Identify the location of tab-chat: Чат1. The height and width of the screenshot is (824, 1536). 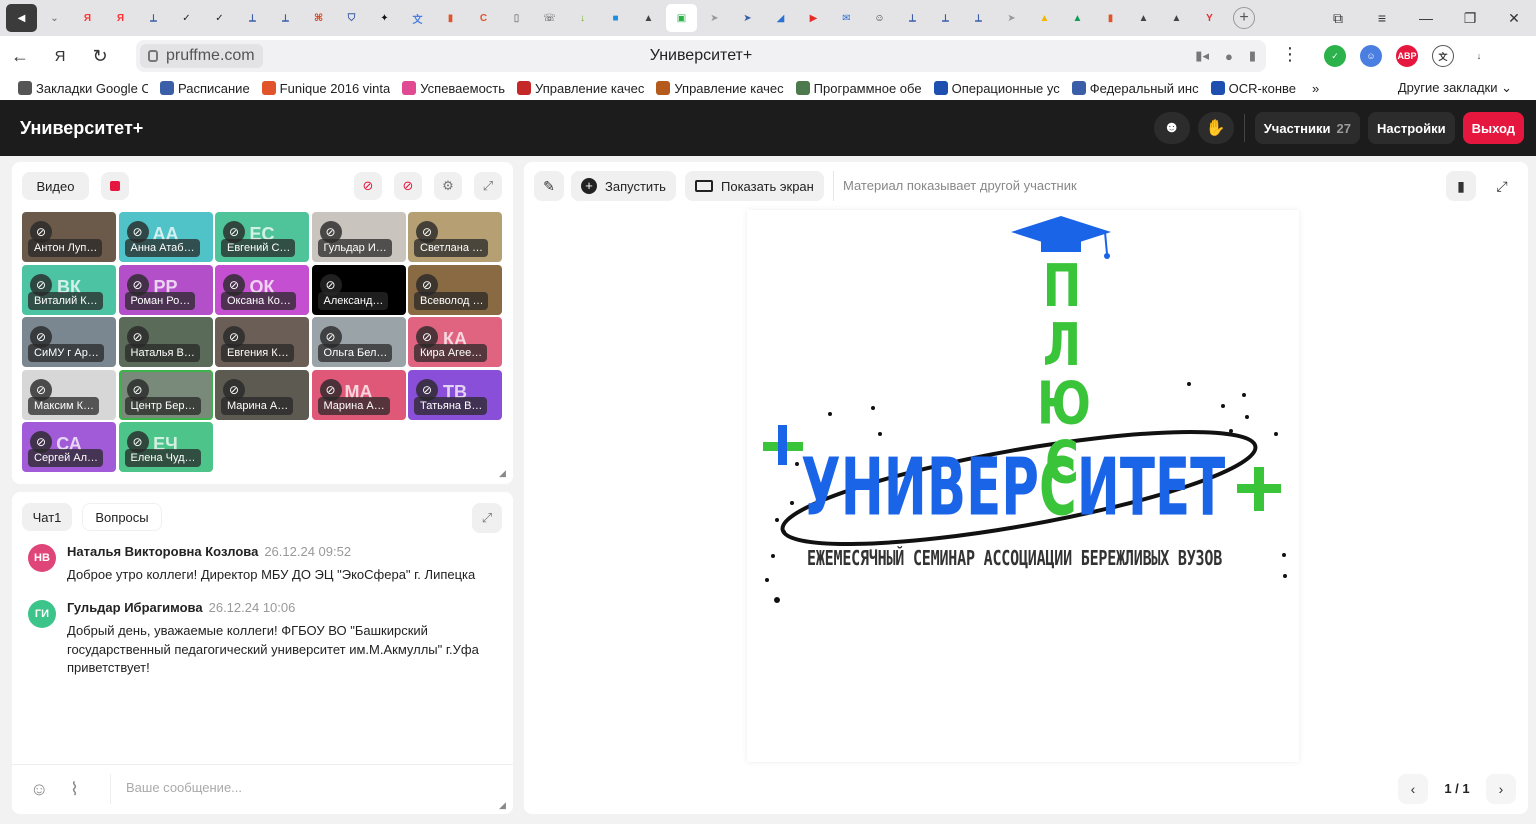
(47, 517).